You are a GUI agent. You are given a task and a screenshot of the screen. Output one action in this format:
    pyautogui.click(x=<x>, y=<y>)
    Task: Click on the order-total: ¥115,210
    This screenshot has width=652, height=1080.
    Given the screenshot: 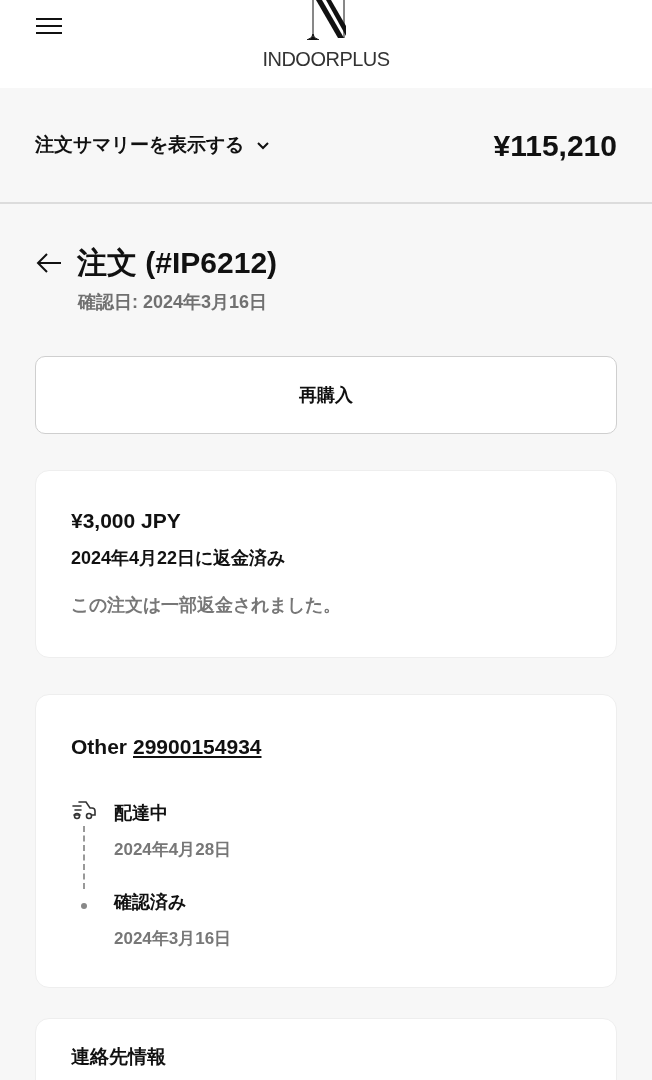 What is the action you would take?
    pyautogui.click(x=555, y=145)
    